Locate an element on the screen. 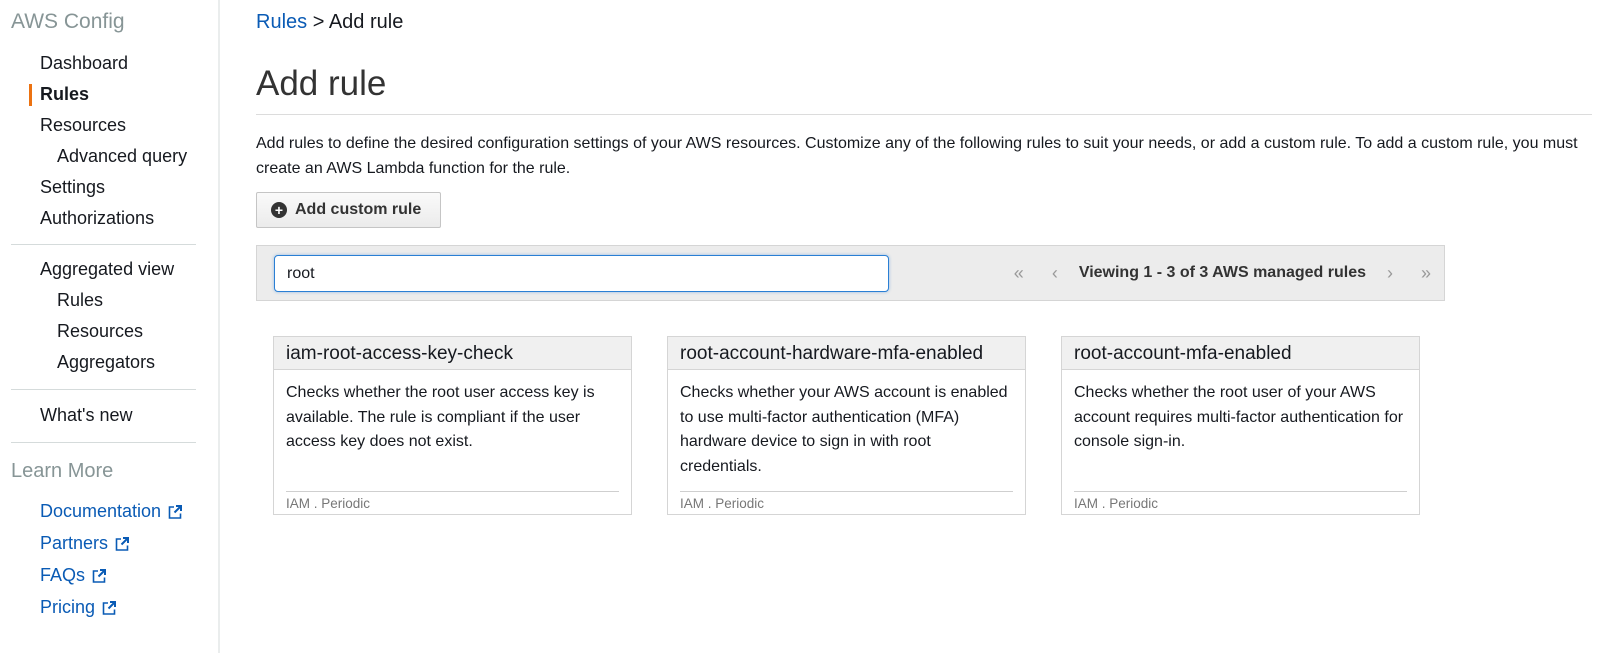 This screenshot has width=1600, height=653. sidebar-item-aggregators: Aggregators is located at coordinates (106, 362).